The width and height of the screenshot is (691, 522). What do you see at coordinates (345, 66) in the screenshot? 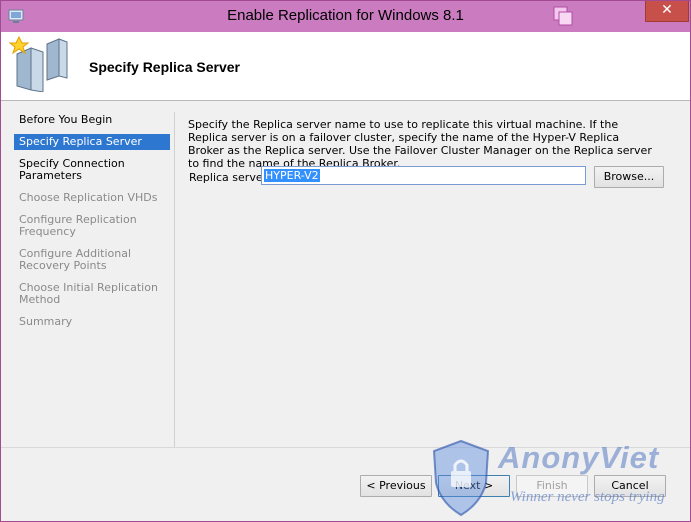
I see `wizard-header: Specify Replica Server` at bounding box center [345, 66].